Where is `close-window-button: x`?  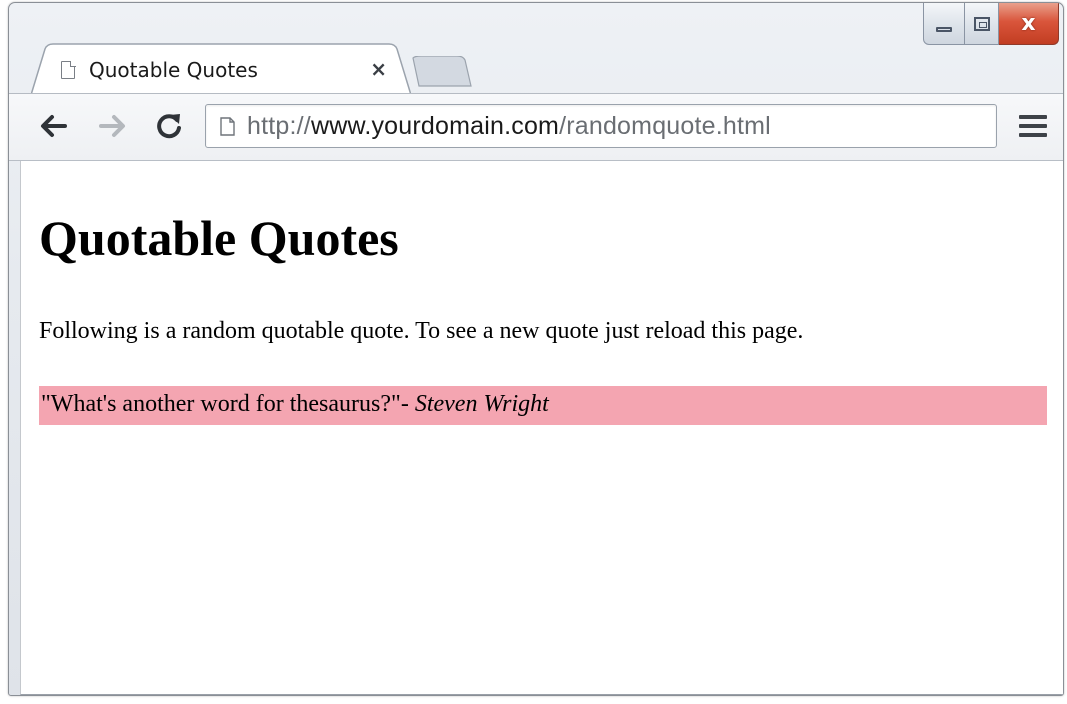
close-window-button: x is located at coordinates (1029, 24).